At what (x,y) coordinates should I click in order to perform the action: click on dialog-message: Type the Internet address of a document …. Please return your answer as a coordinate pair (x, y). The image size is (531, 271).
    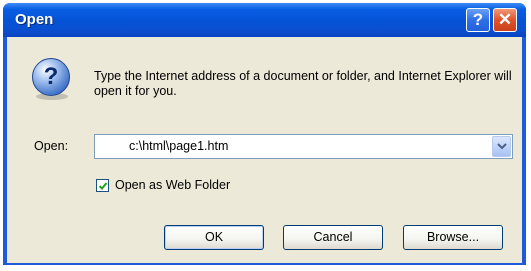
    Looking at the image, I should click on (303, 83).